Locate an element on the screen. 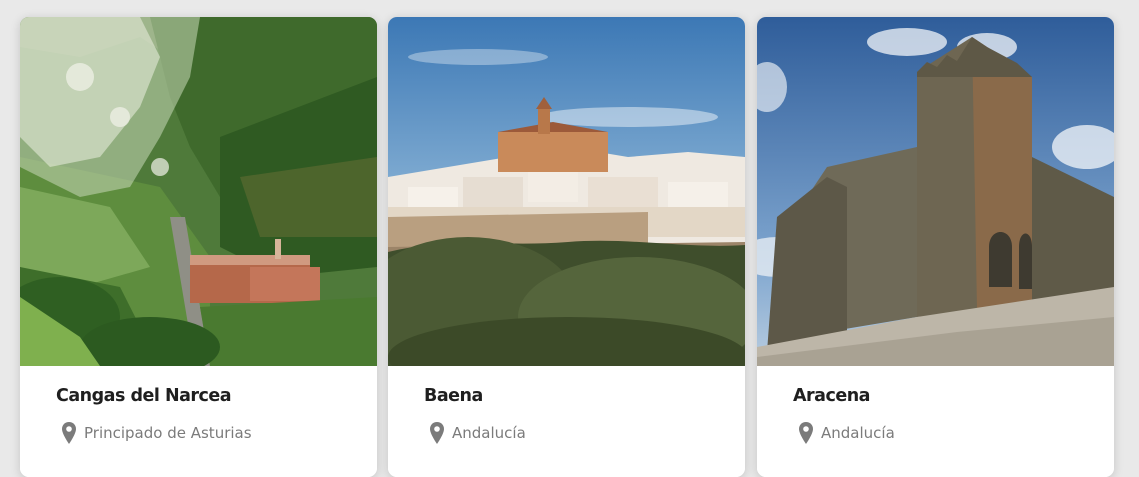 This screenshot has height=477, width=1139. destination-title: Baena is located at coordinates (453, 396).